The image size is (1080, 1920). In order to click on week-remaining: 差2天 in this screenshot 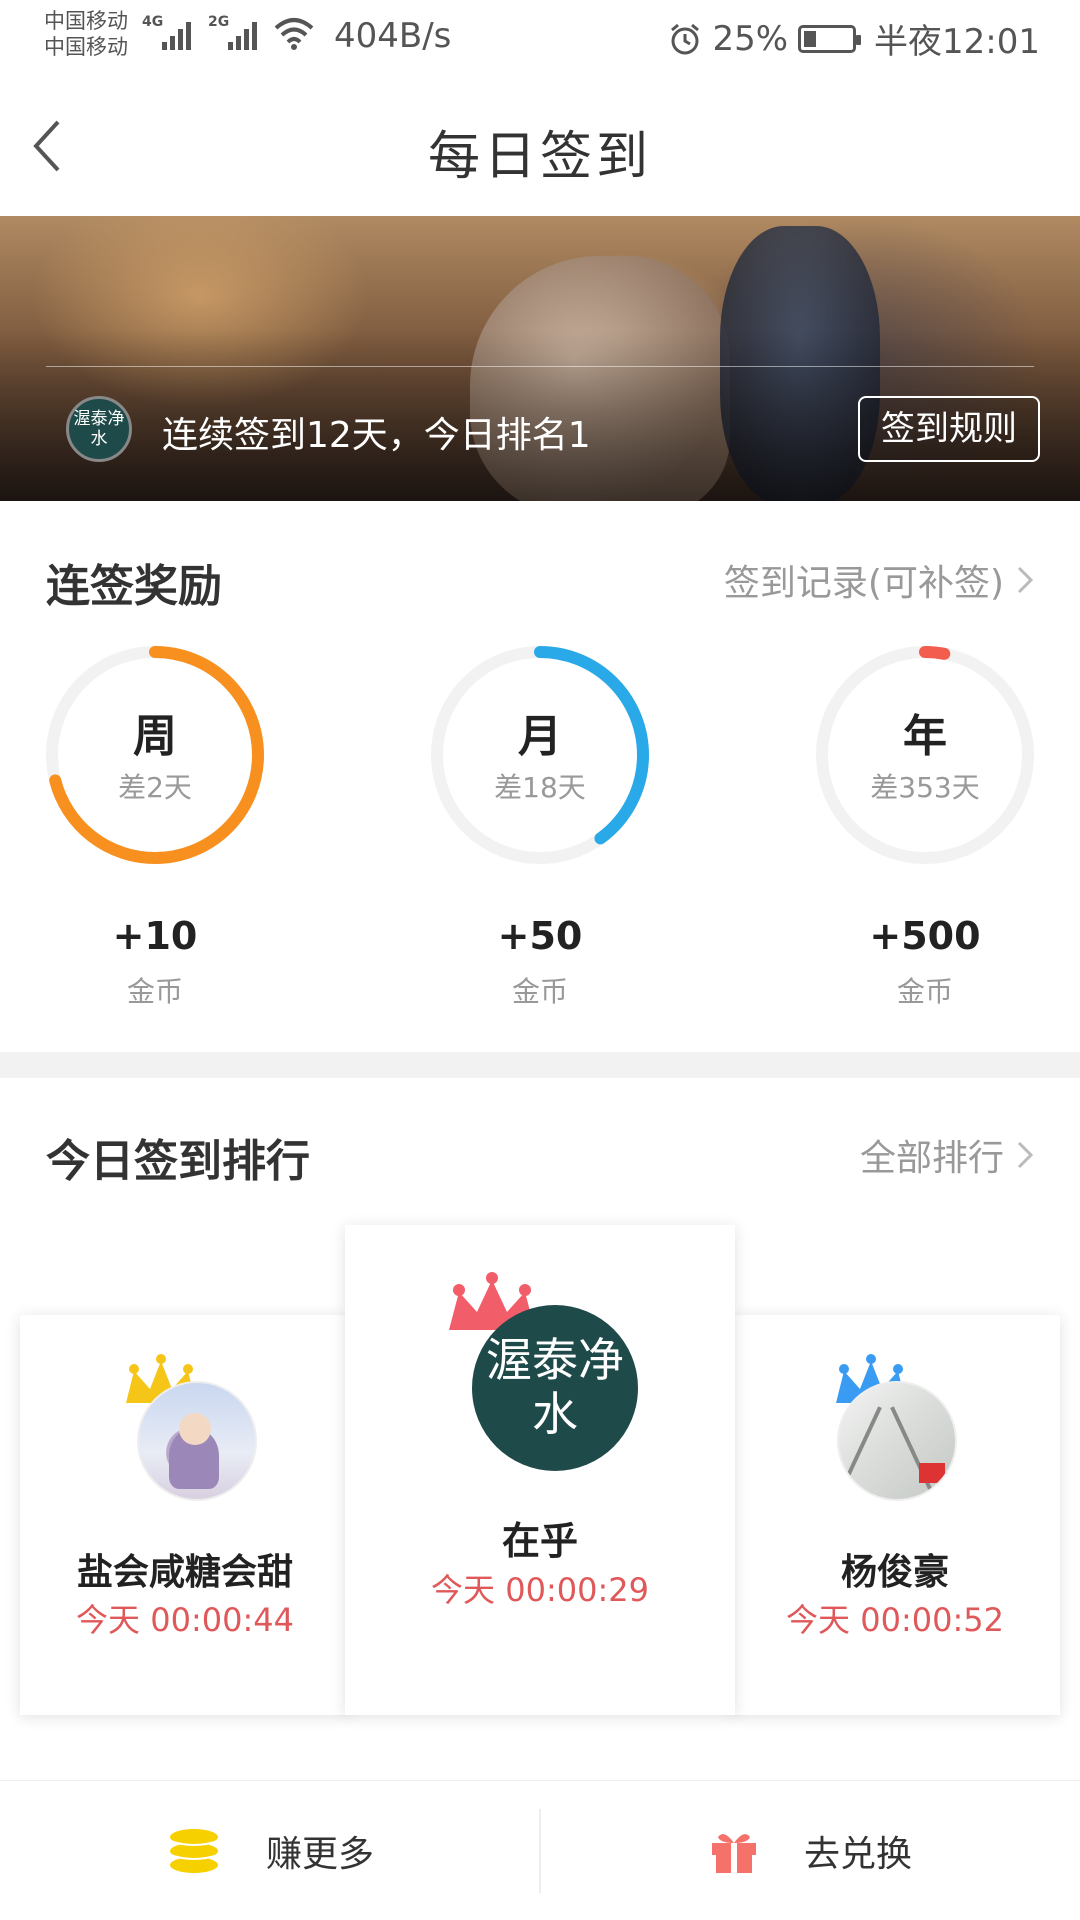, I will do `click(155, 787)`.